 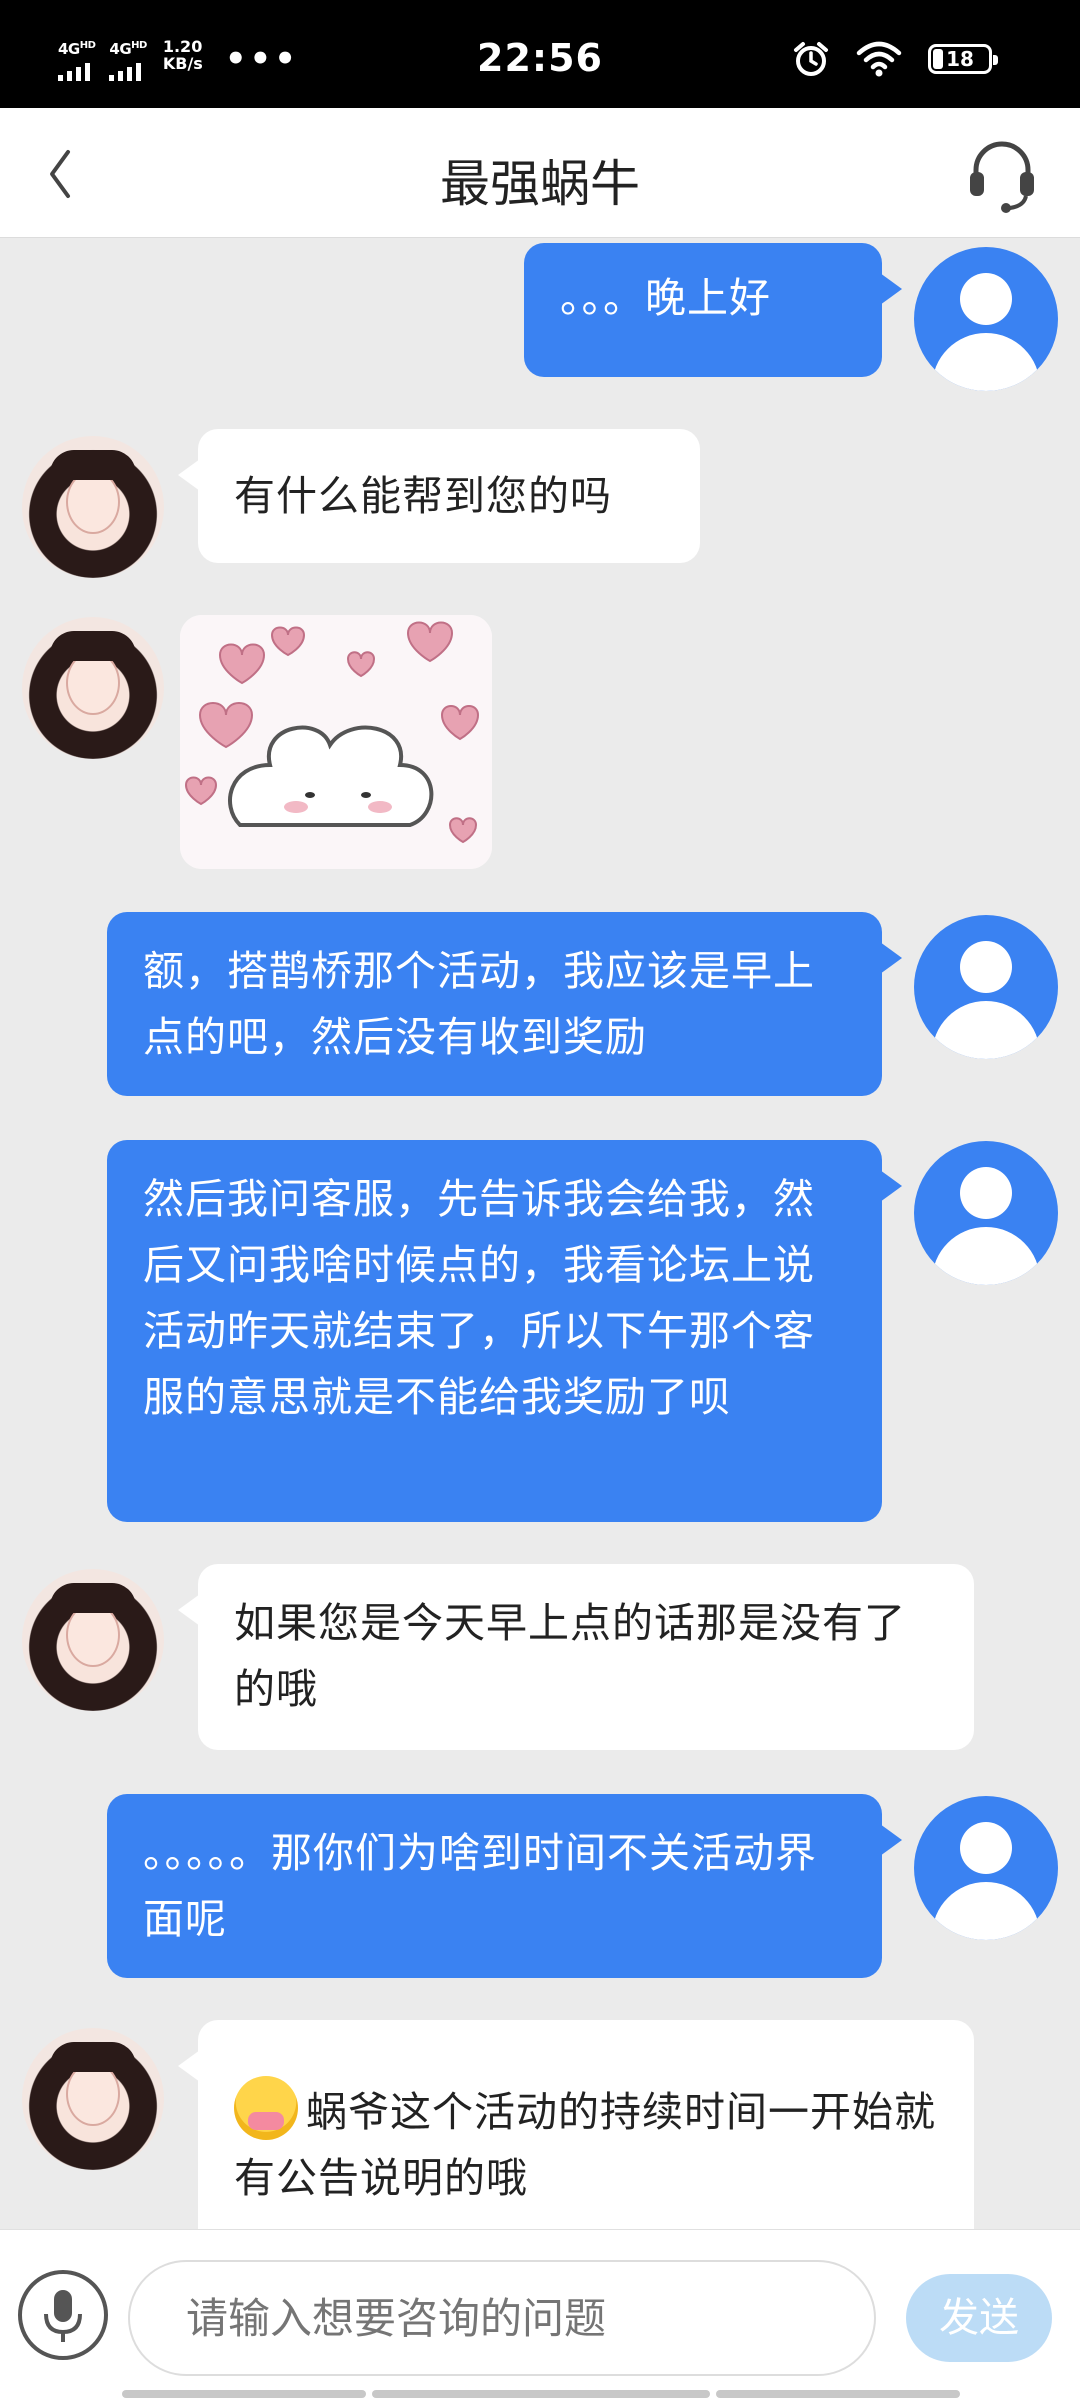 I want to click on agent-message-bubble: 如果您是今天早上点的话那是没有了的哦, so click(x=576, y=1657).